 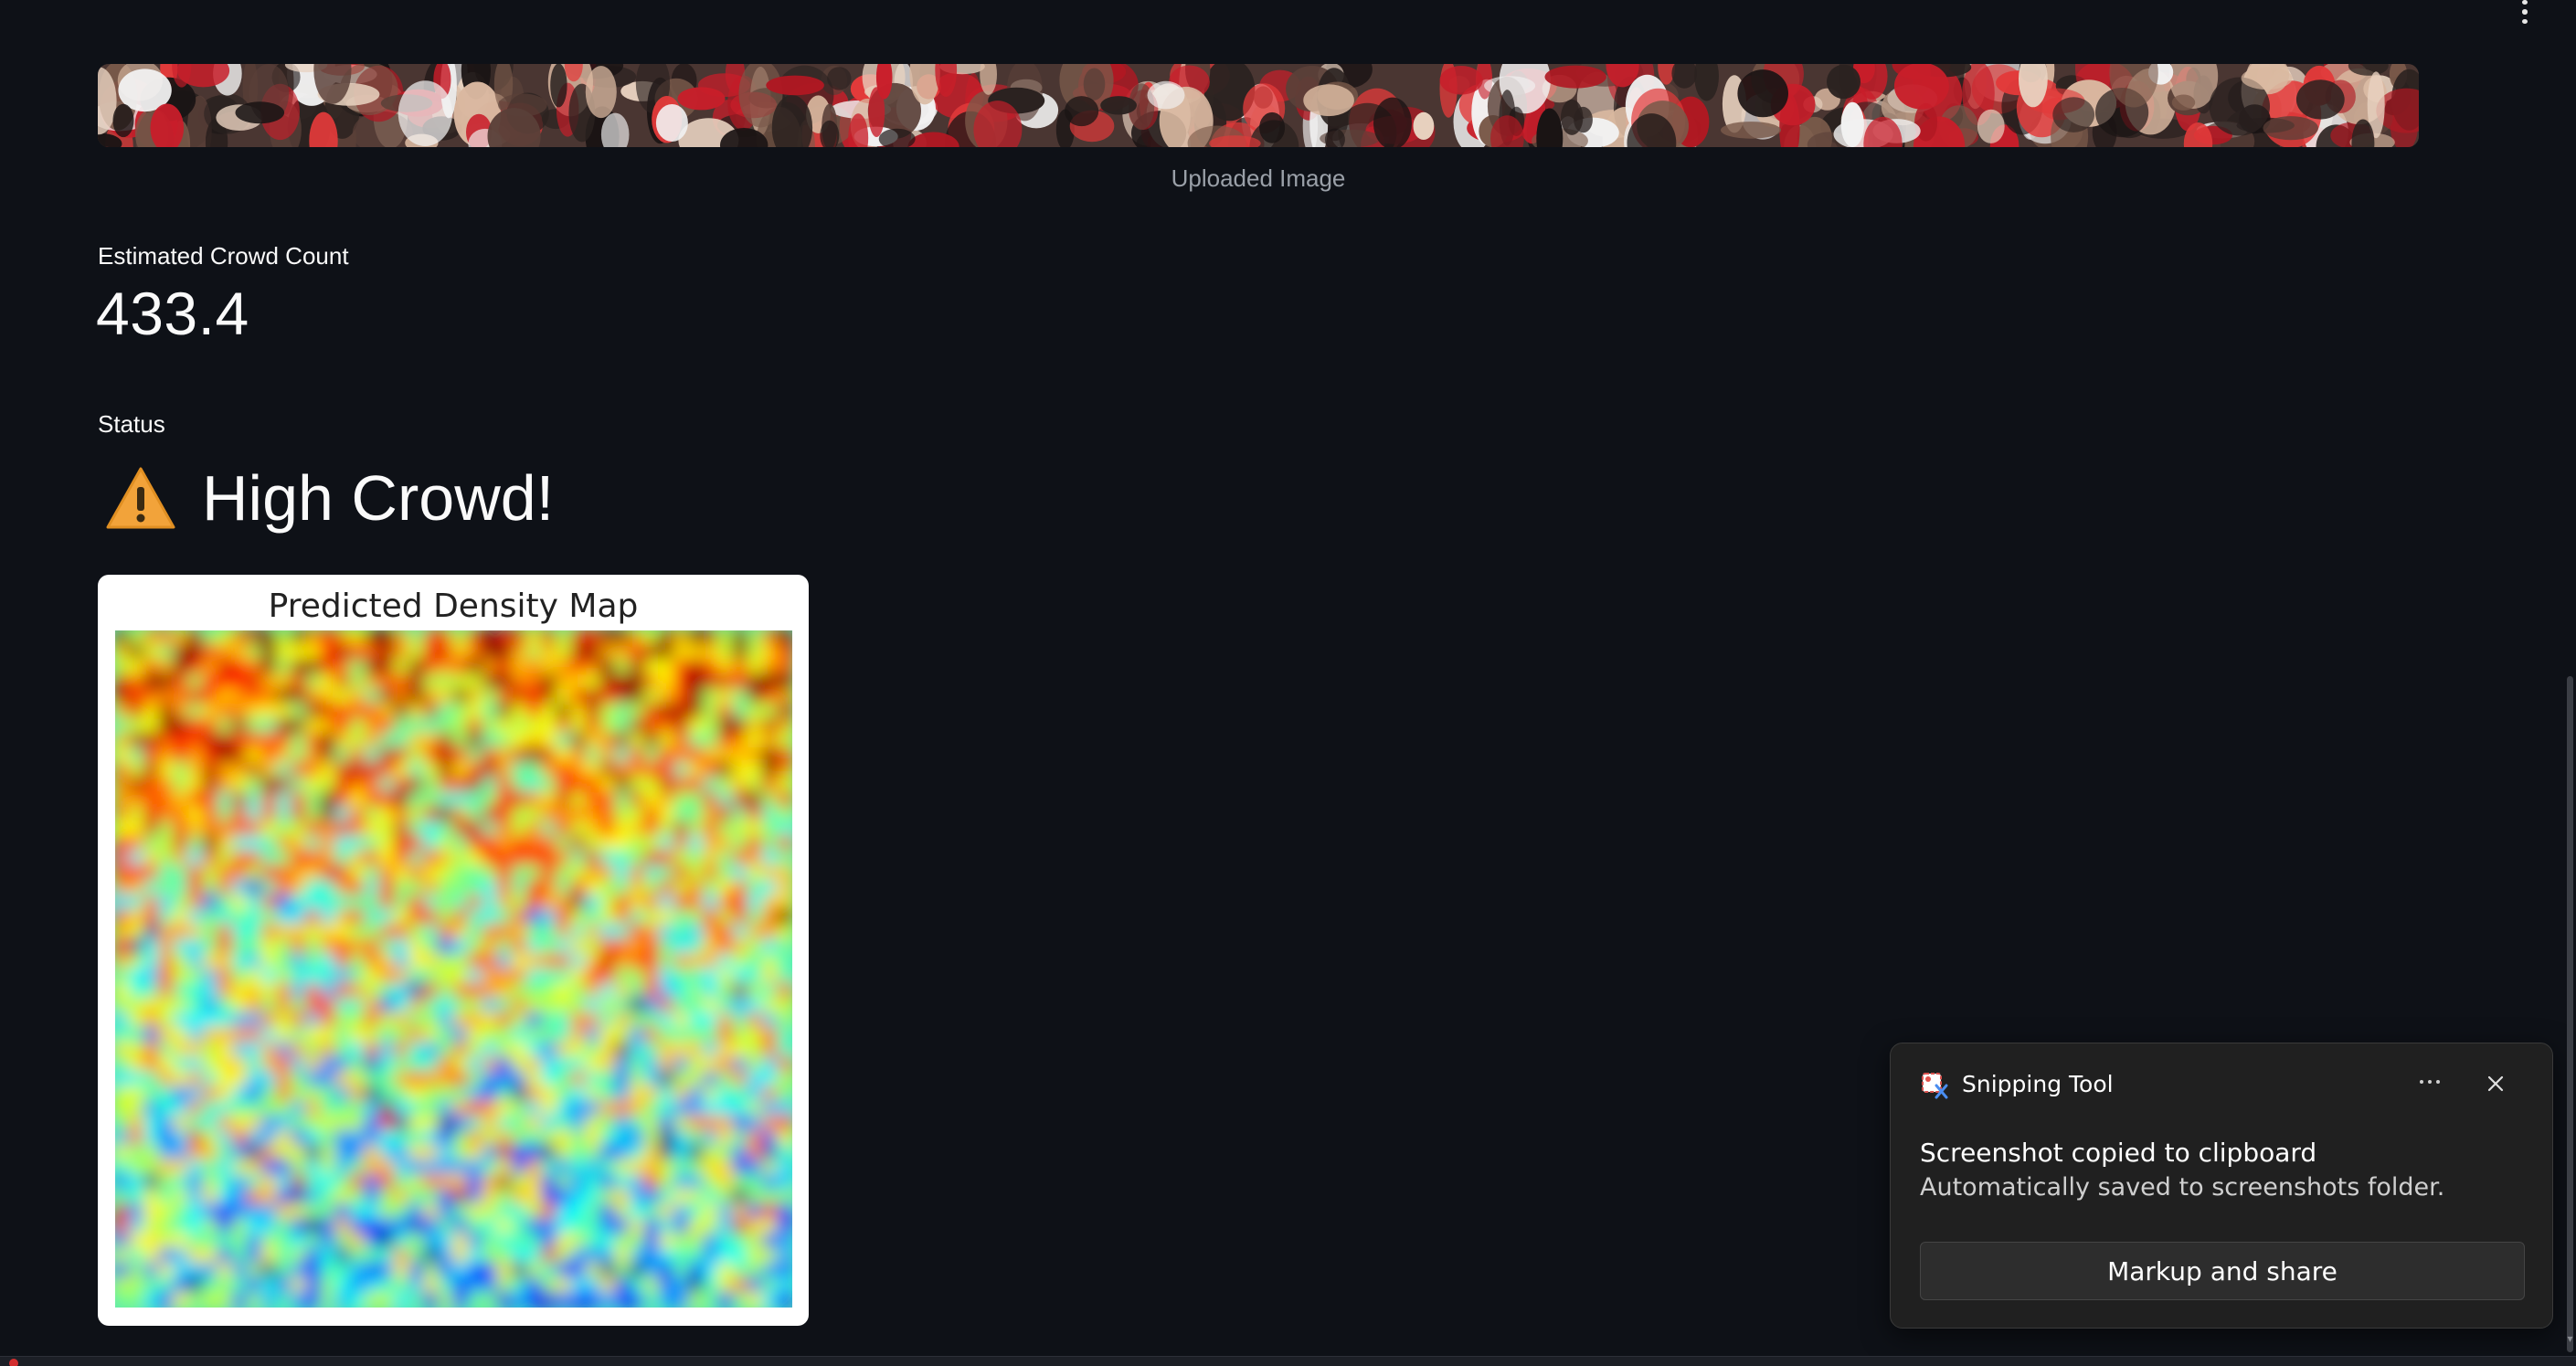 I want to click on taskbar-edge, so click(x=1288, y=1361).